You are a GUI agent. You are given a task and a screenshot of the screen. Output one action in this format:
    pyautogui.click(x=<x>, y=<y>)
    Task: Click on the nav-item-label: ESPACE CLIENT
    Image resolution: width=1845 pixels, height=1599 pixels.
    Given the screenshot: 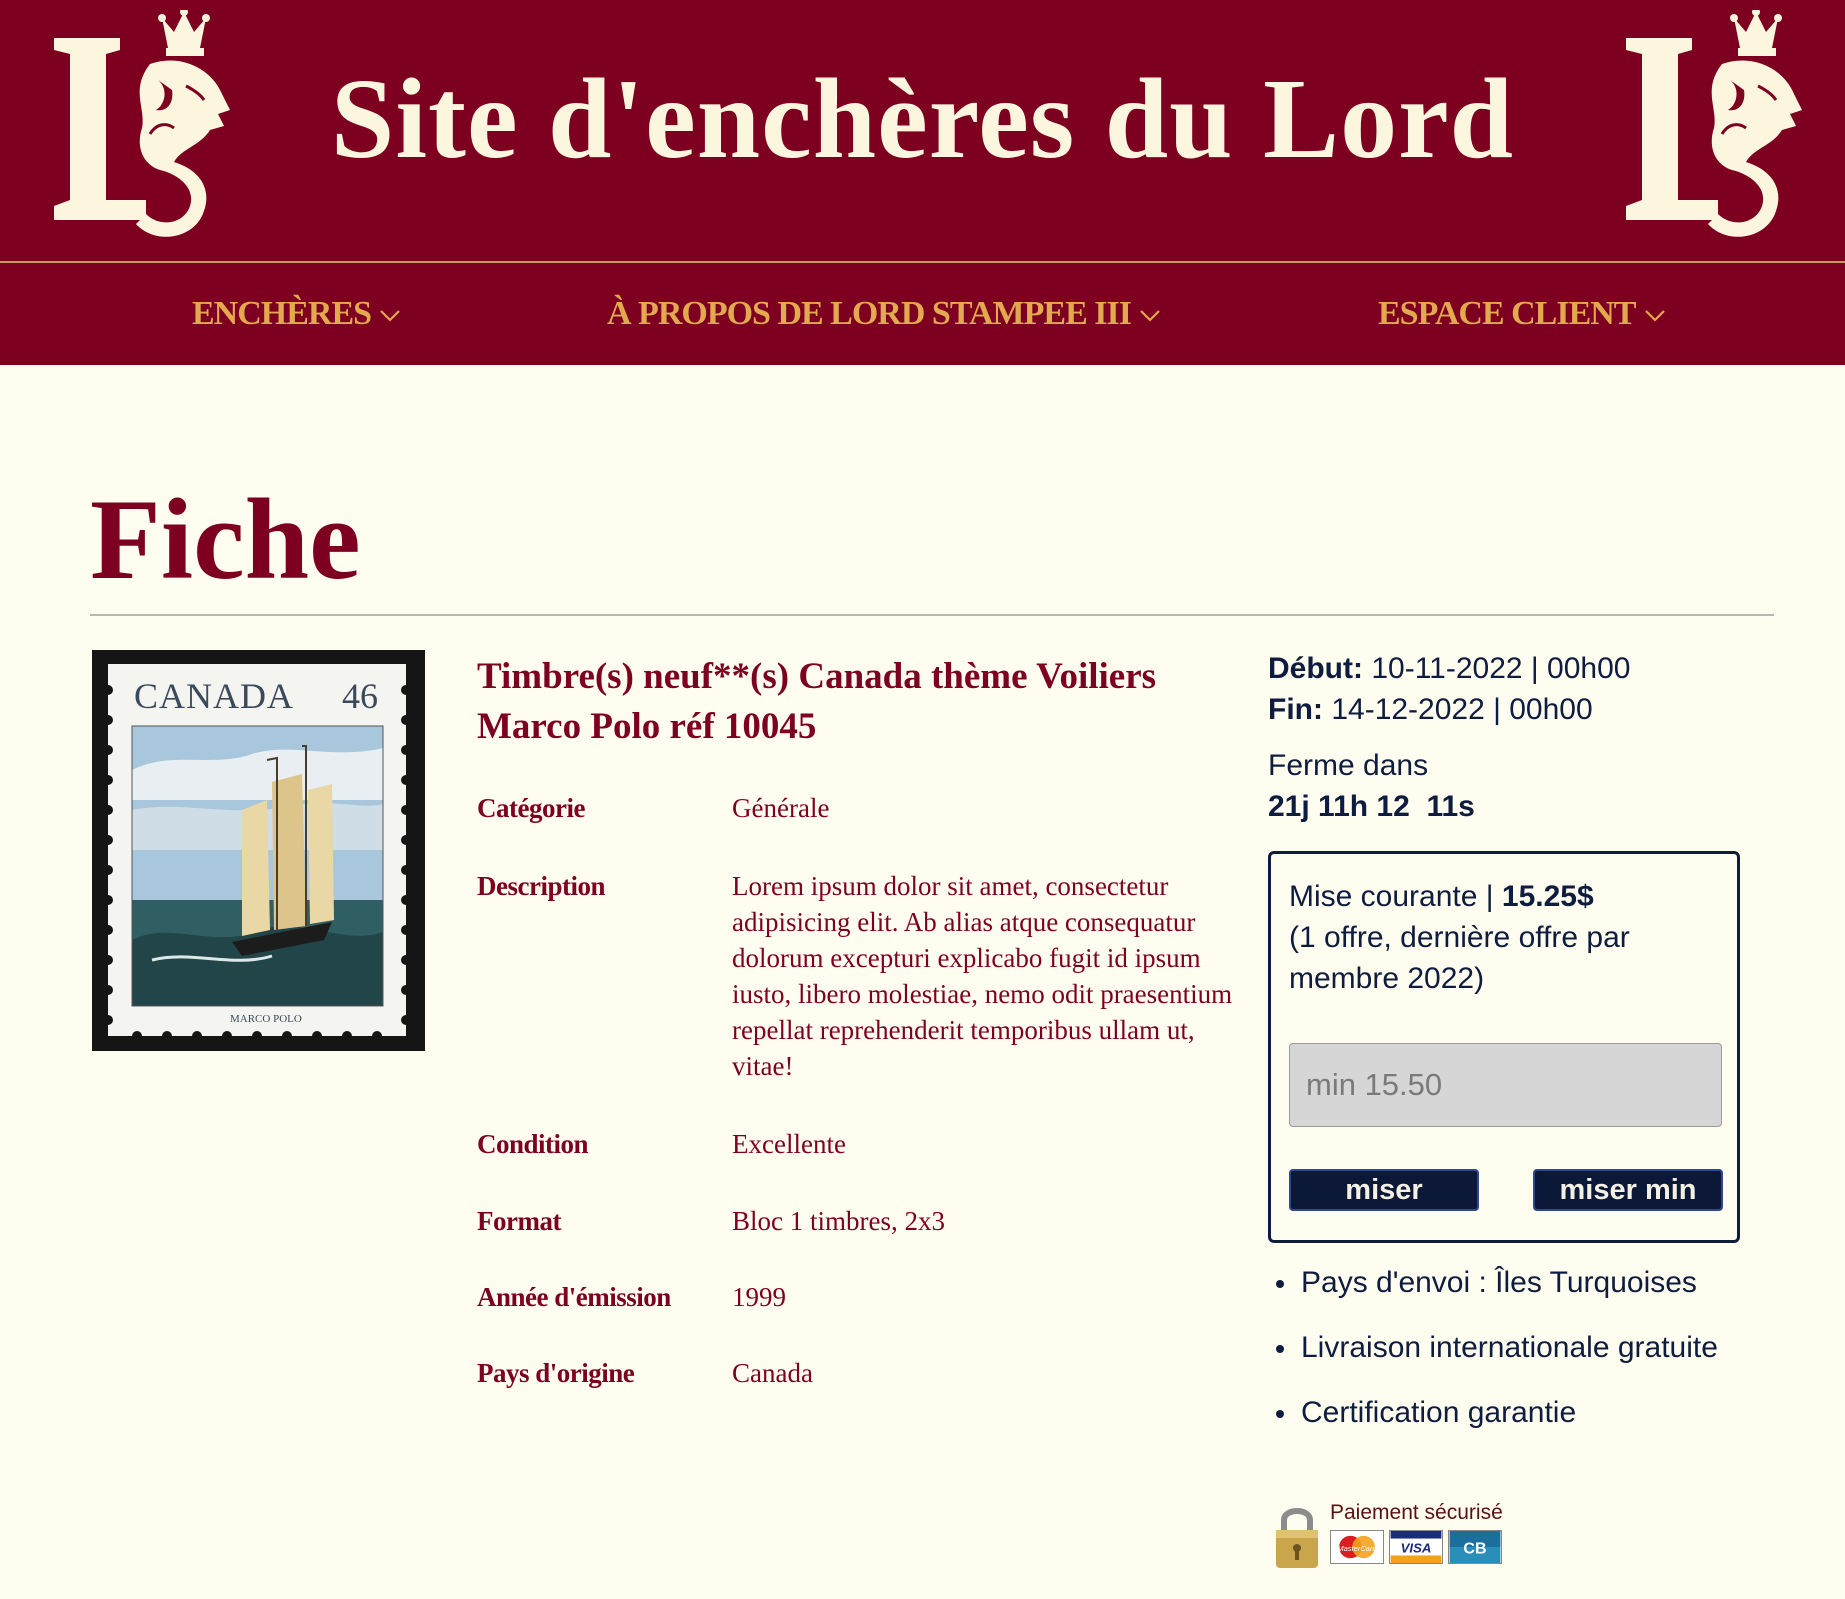 What is the action you would take?
    pyautogui.click(x=1507, y=313)
    